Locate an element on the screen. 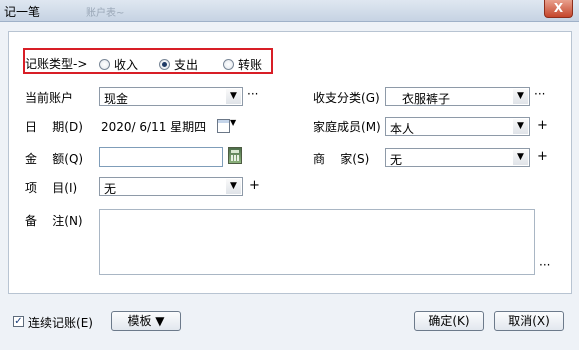 The image size is (579, 350). type-label: 记账类型-> is located at coordinates (56, 64).